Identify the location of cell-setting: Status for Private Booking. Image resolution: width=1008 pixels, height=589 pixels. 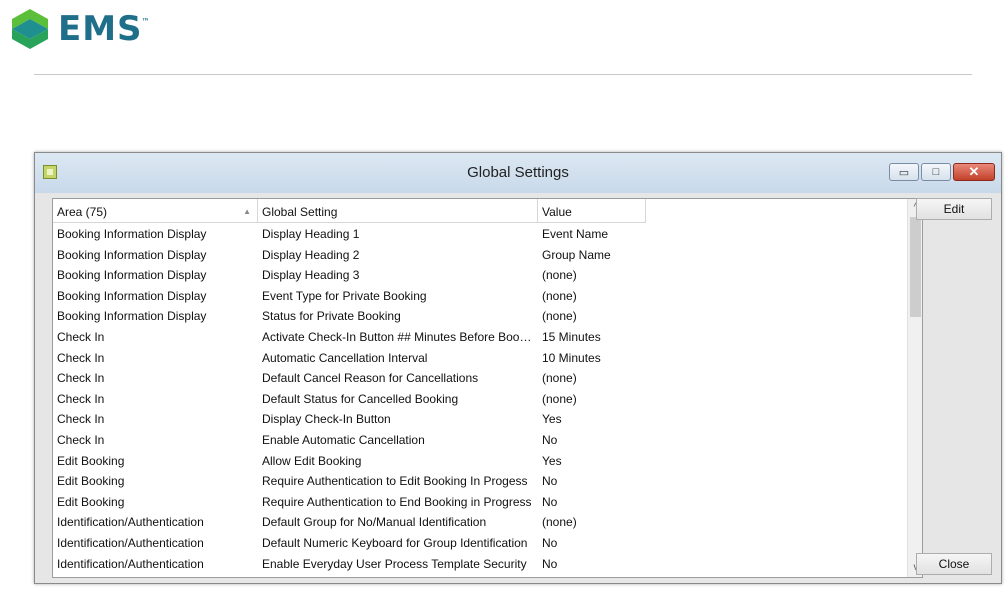
(331, 316).